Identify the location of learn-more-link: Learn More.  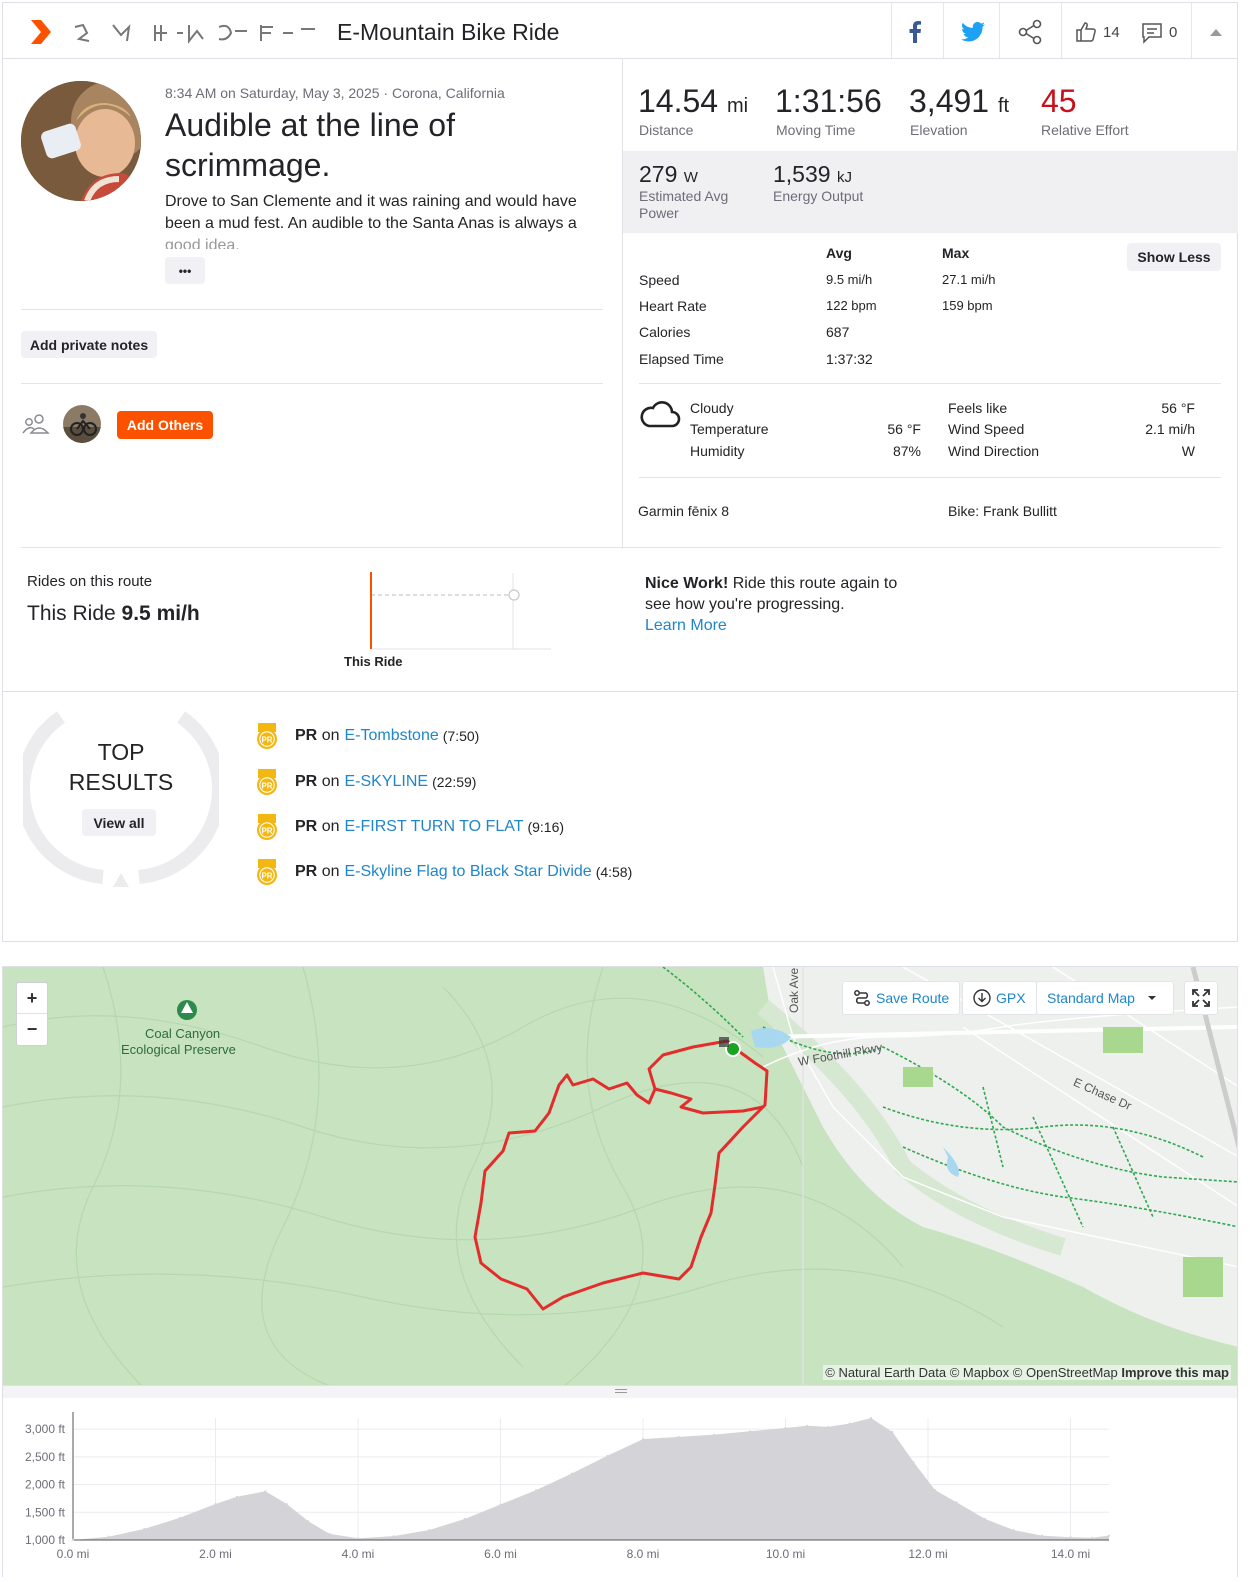
(771, 625).